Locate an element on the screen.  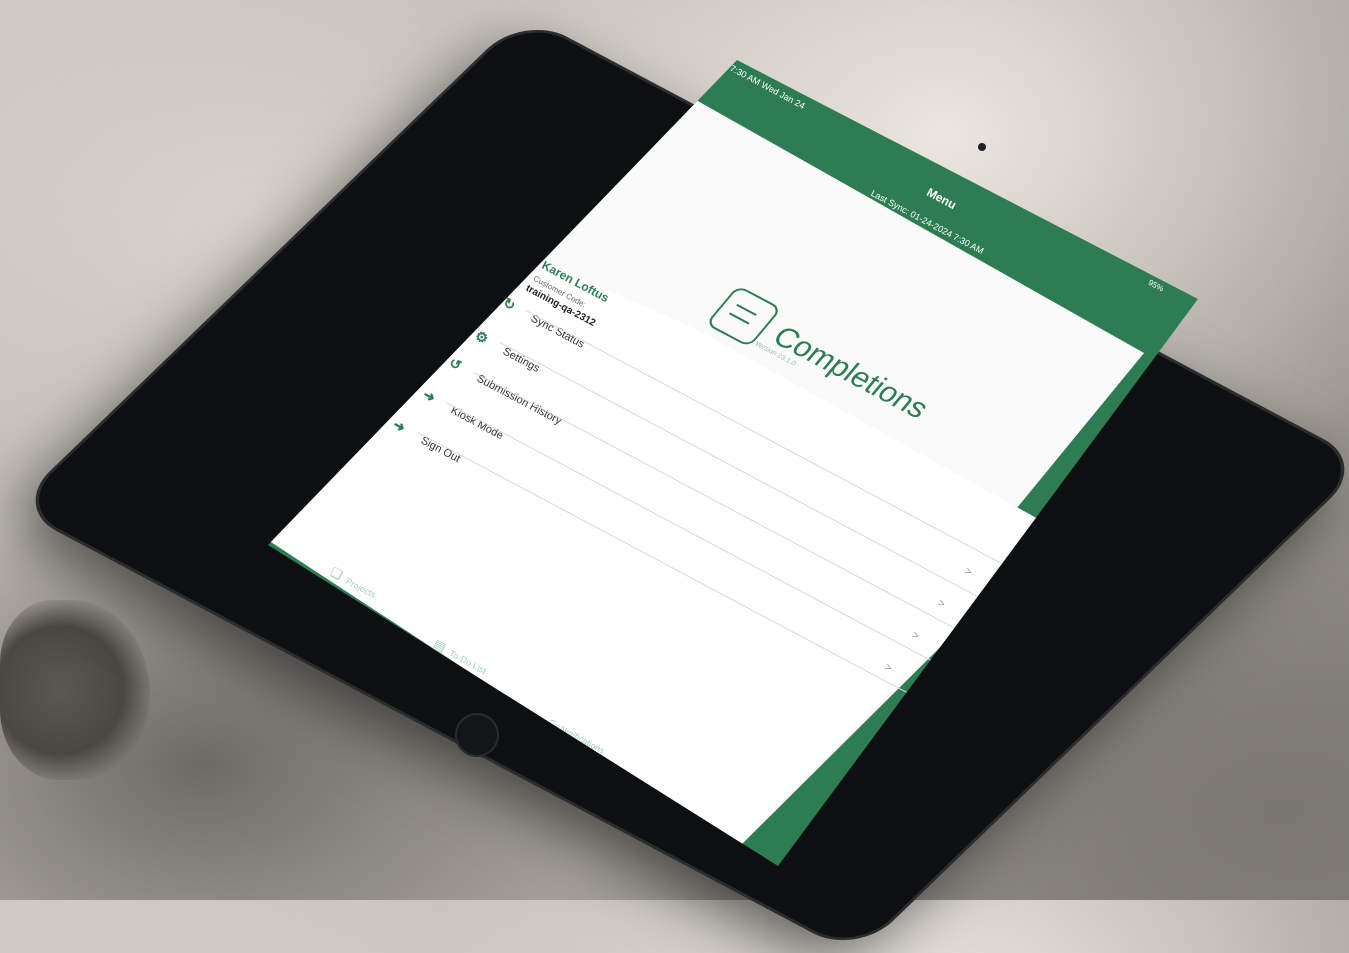
front-camera is located at coordinates (982, 147).